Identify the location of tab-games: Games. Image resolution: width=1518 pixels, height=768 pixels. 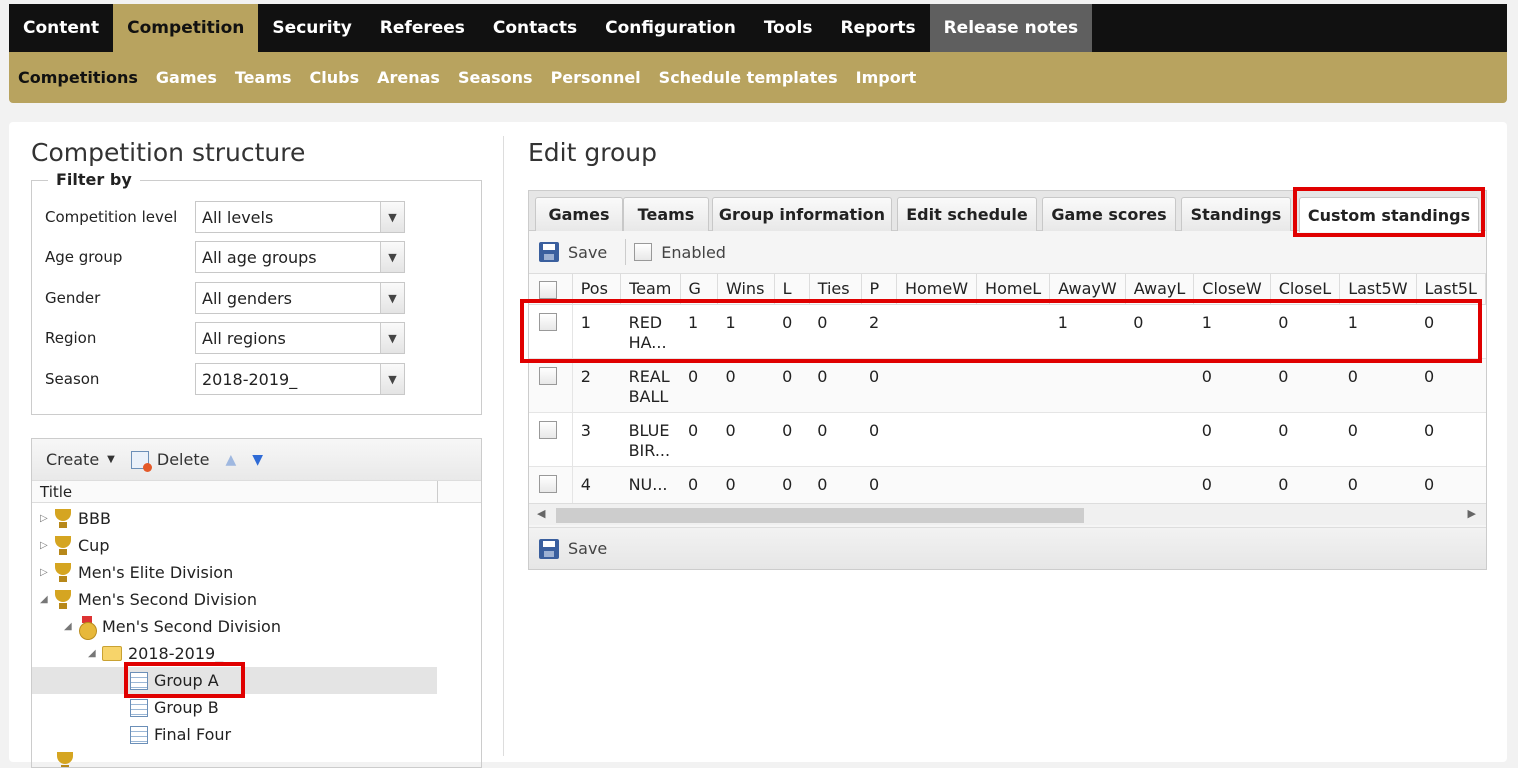
(579, 214).